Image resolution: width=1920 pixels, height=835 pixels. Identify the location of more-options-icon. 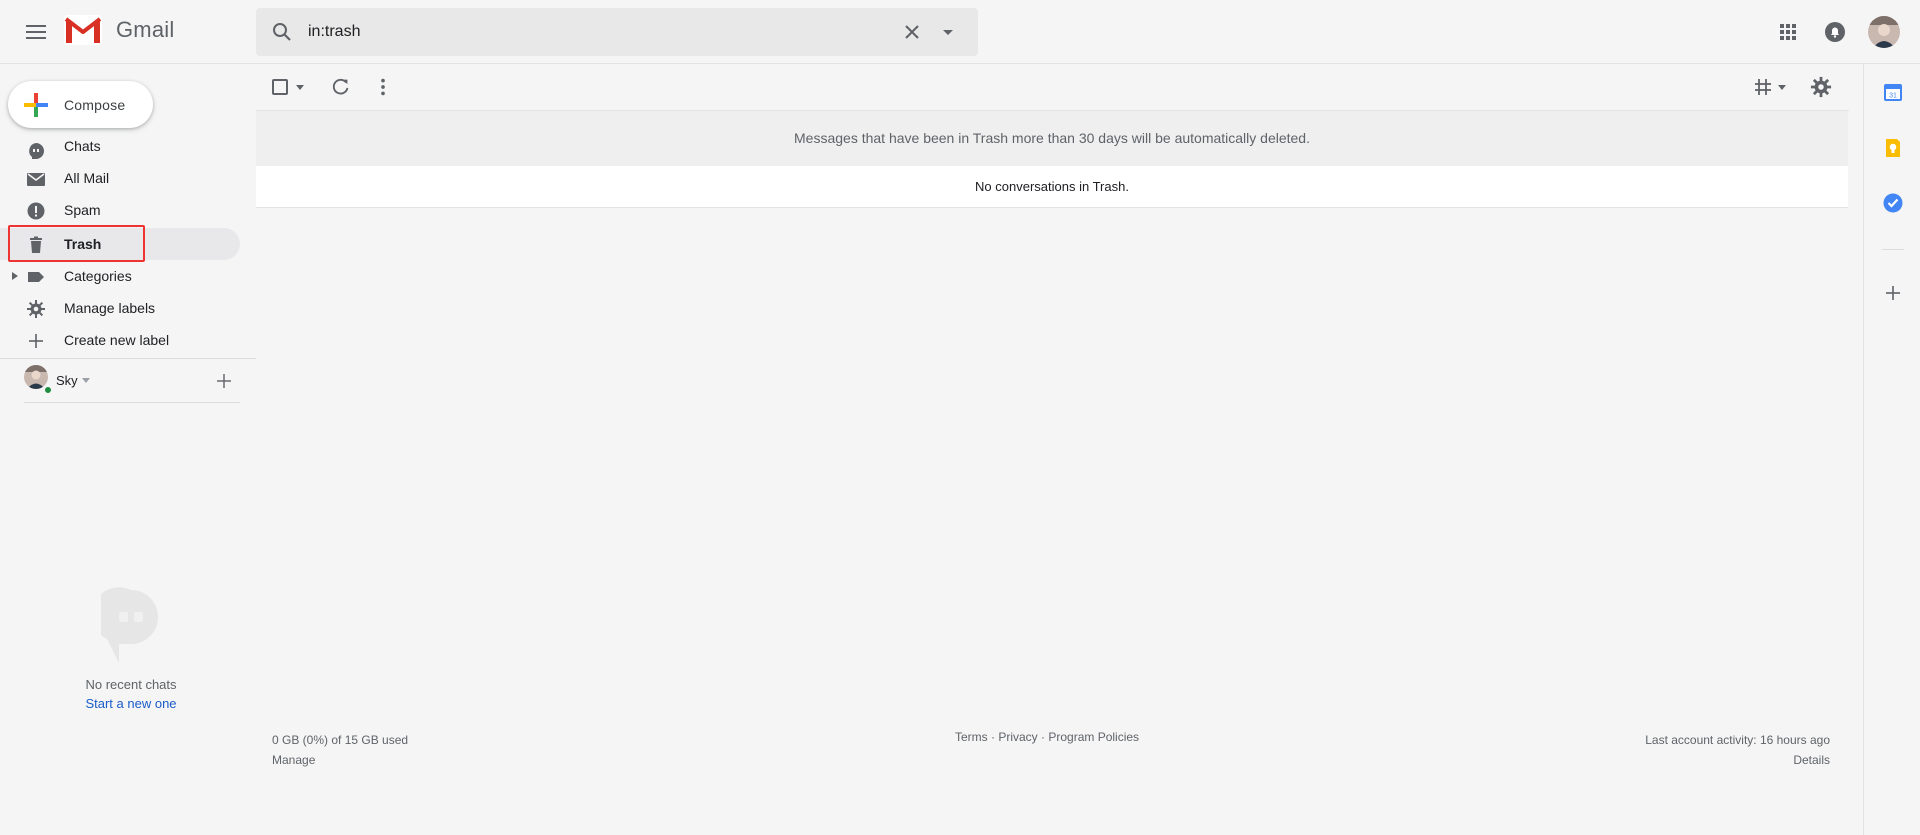
(383, 87).